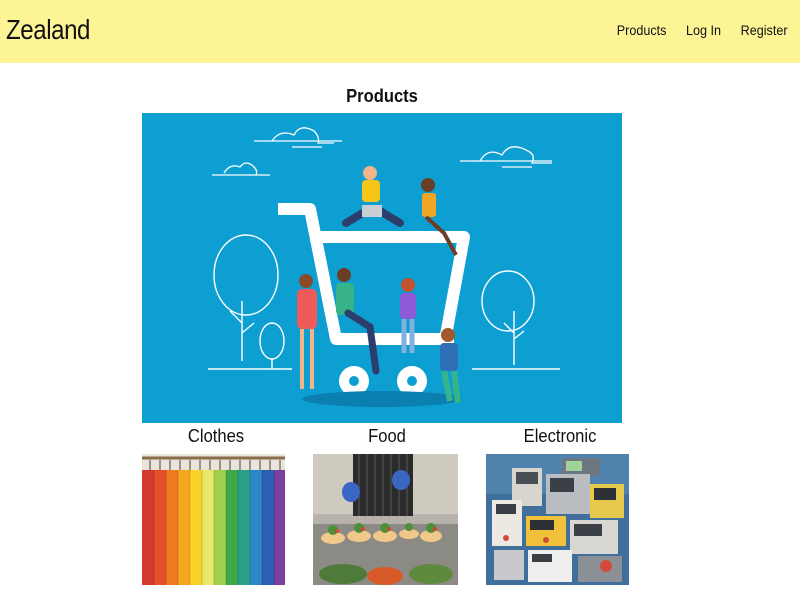  I want to click on food-plates-image-icon, so click(385, 519).